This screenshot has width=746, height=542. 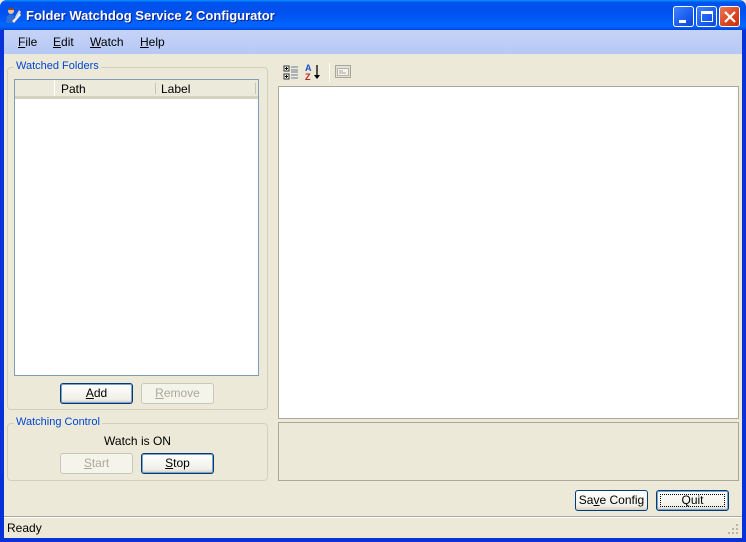 I want to click on minimize-icon, so click(x=682, y=21).